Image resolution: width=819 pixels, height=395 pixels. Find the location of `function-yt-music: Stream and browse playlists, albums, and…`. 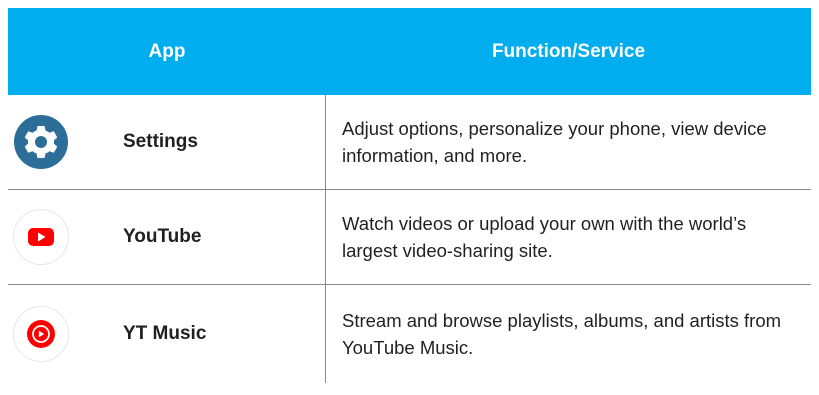

function-yt-music: Stream and browse playlists, albums, and… is located at coordinates (562, 334).